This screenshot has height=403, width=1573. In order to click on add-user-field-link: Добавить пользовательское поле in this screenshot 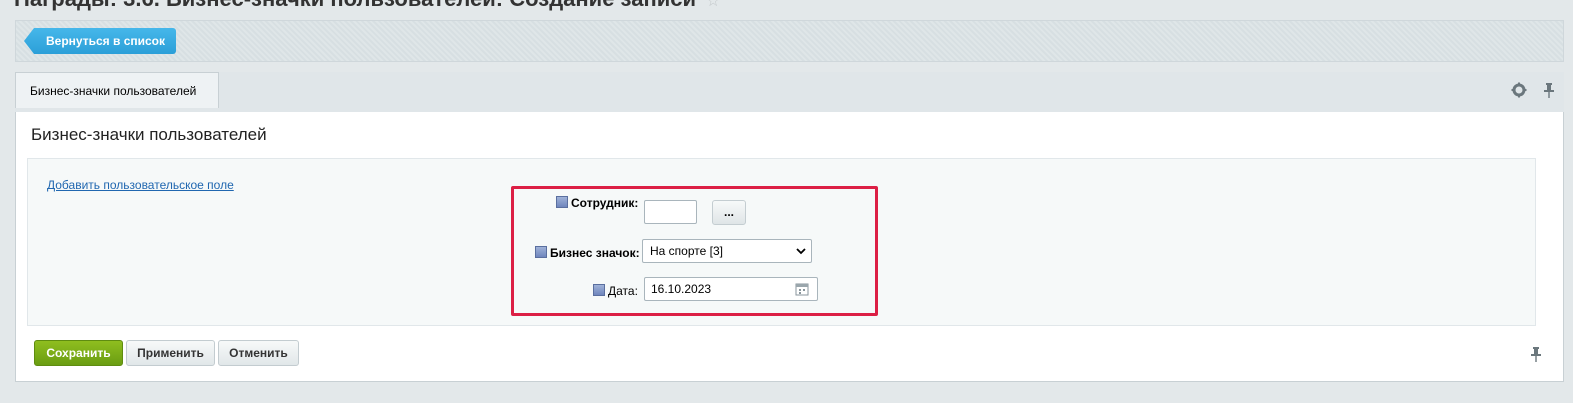, I will do `click(140, 185)`.